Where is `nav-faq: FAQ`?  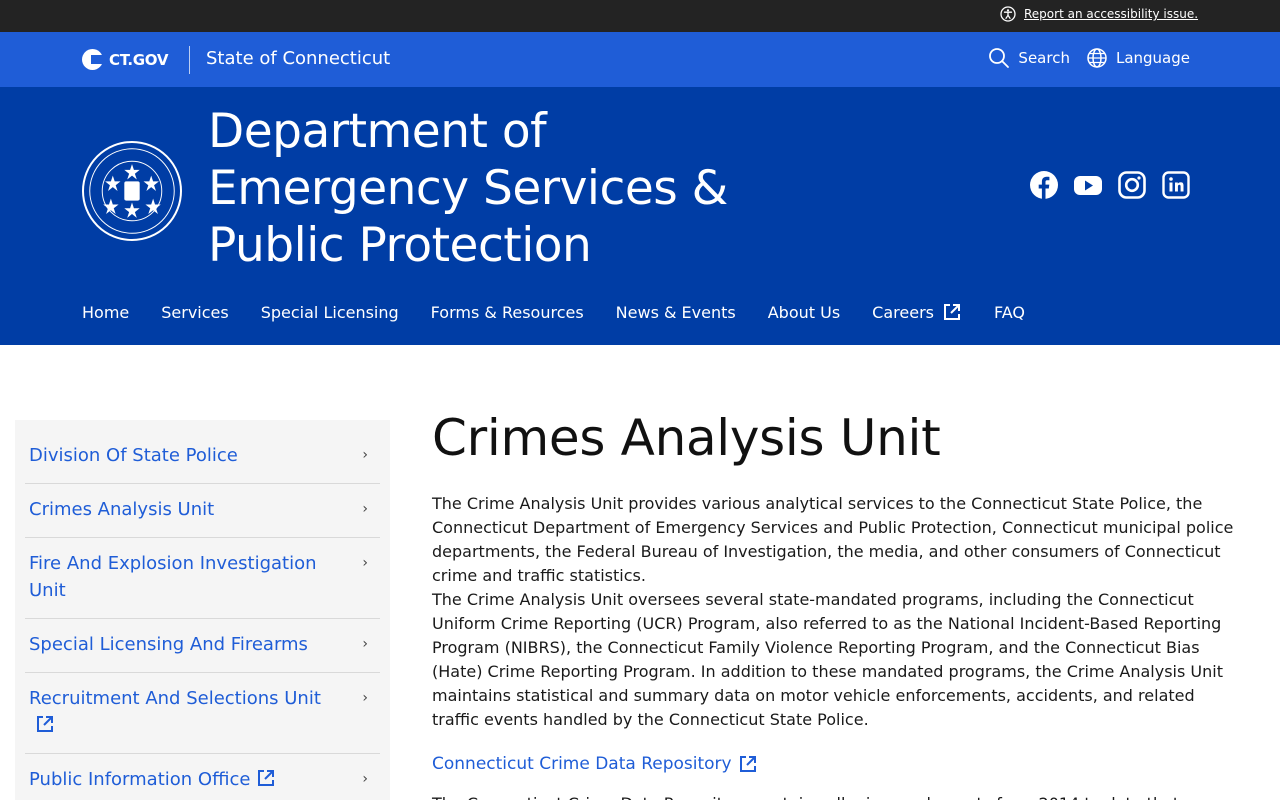 nav-faq: FAQ is located at coordinates (1009, 312).